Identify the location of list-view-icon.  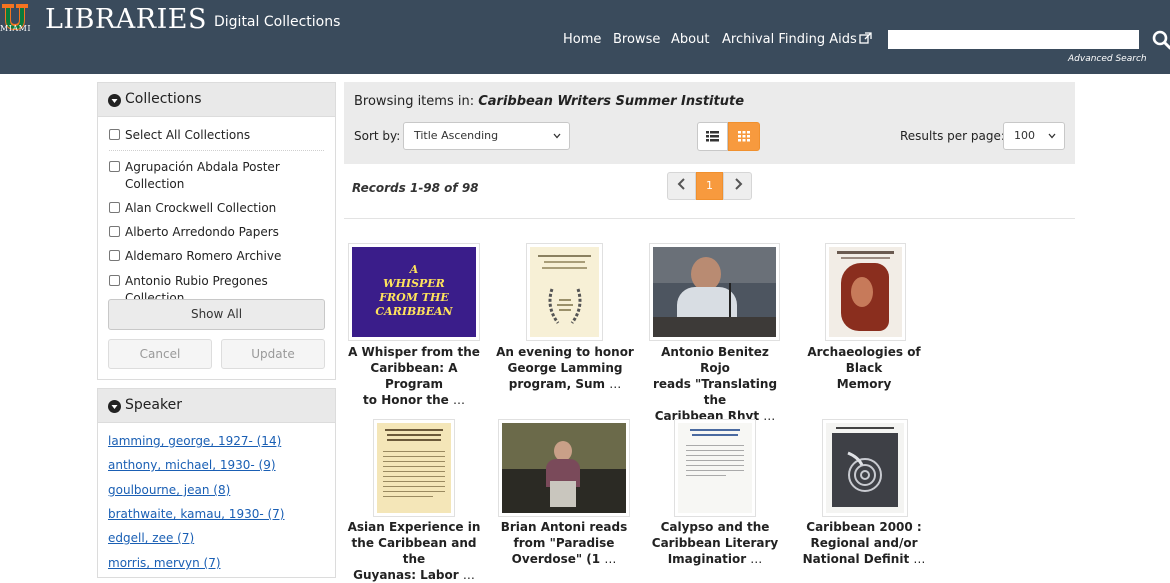
(712, 136).